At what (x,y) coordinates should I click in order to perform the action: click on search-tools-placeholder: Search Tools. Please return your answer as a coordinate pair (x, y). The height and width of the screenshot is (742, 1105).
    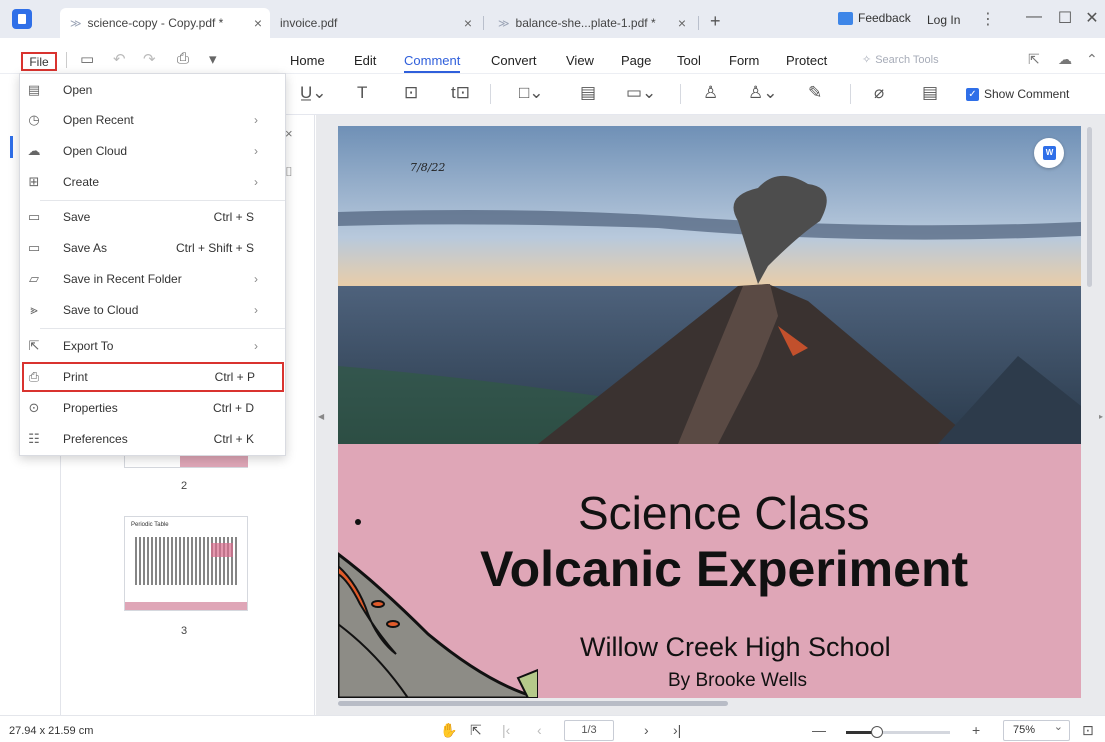
    Looking at the image, I should click on (907, 59).